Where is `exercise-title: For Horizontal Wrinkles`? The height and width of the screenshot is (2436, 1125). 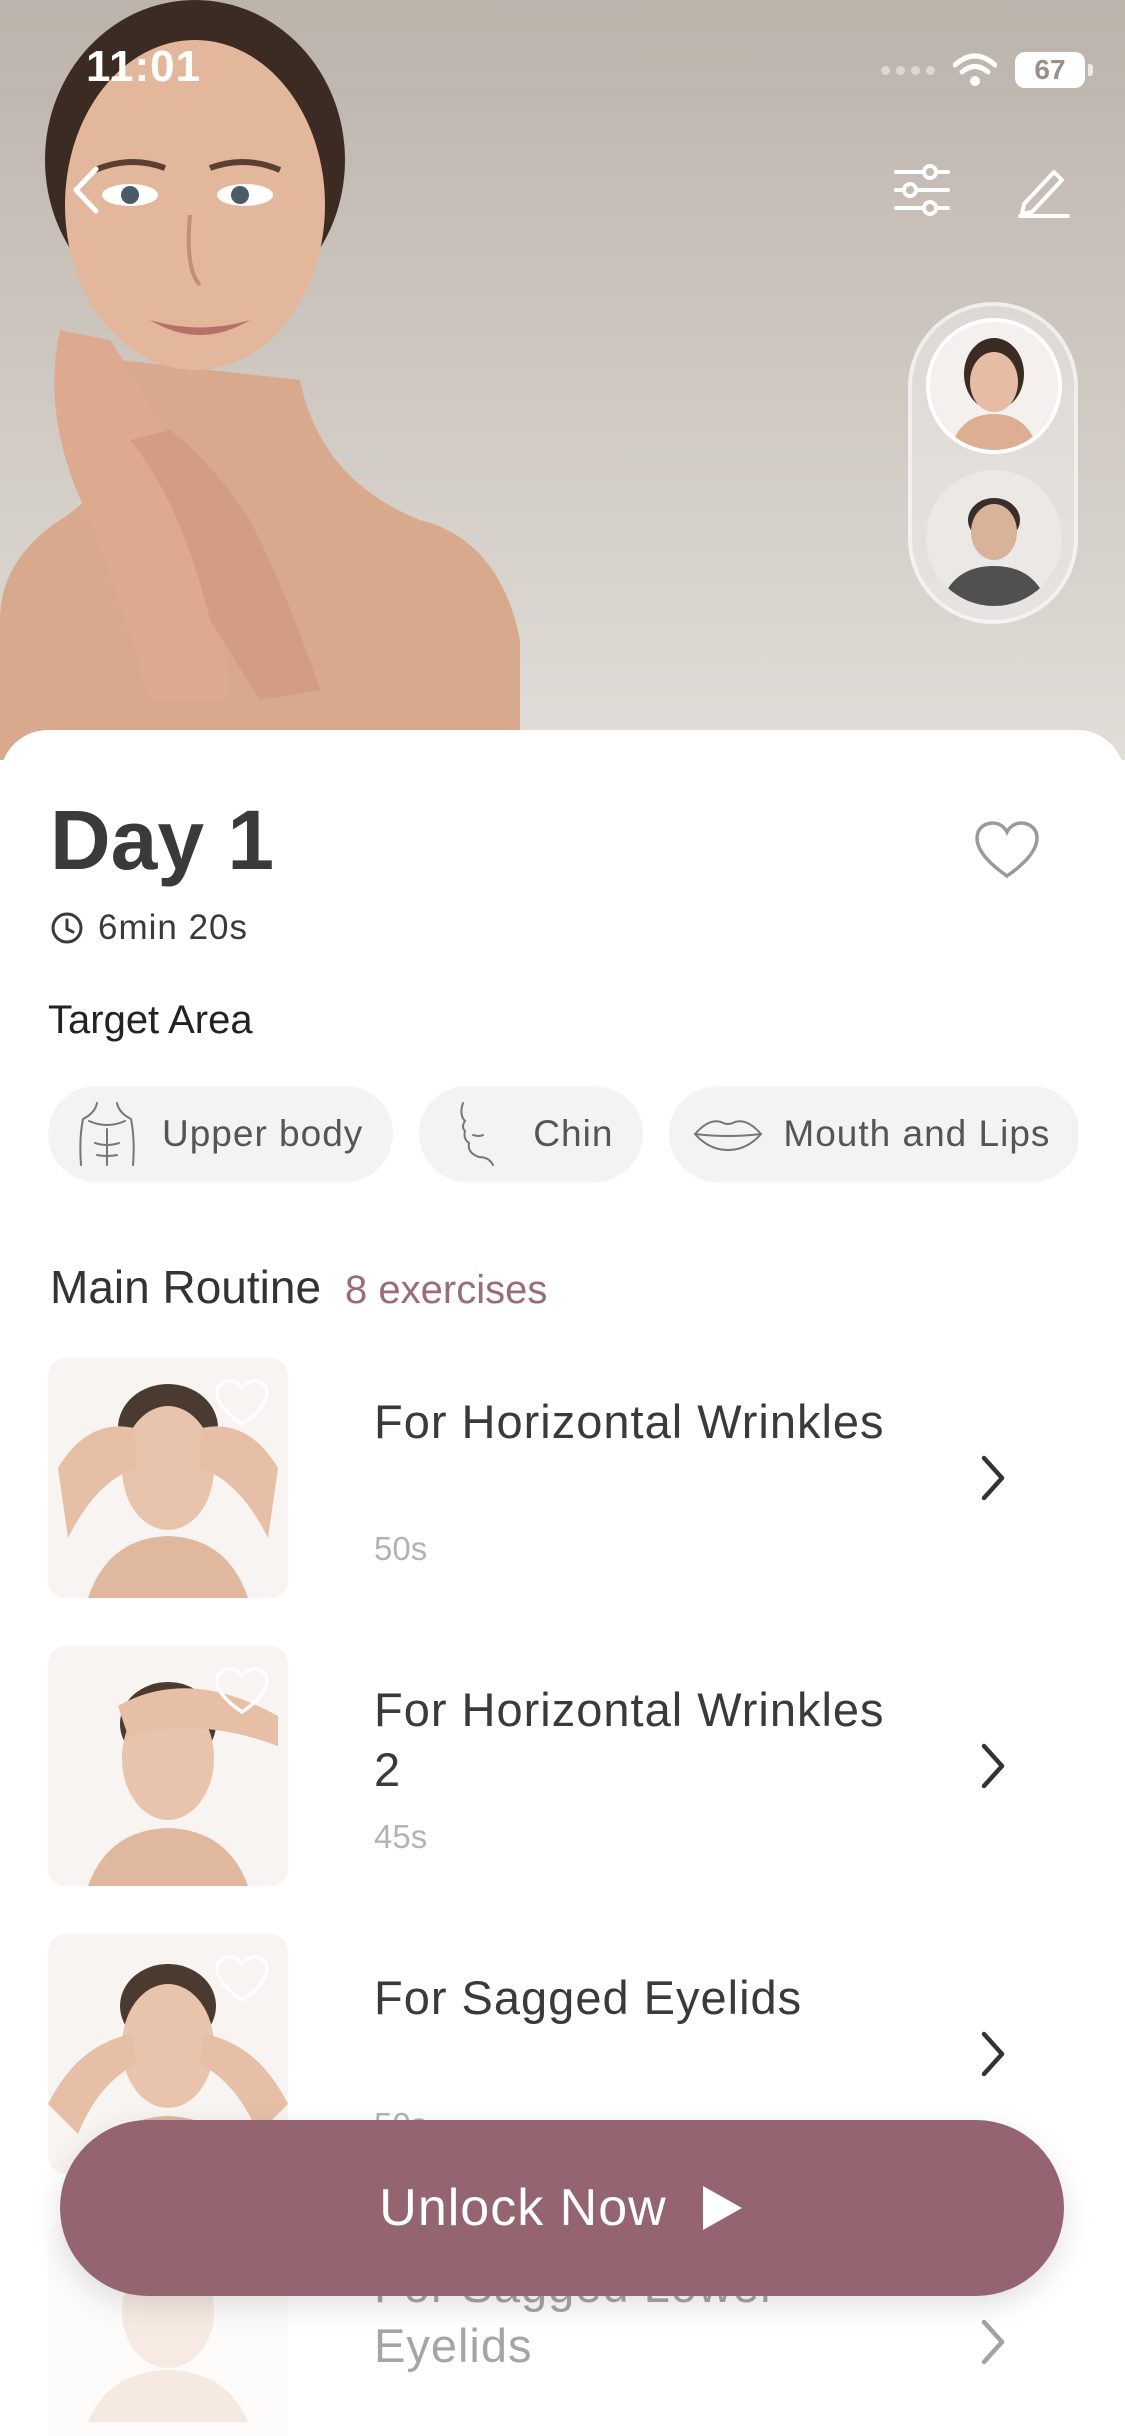
exercise-title: For Horizontal Wrinkles is located at coordinates (629, 1421).